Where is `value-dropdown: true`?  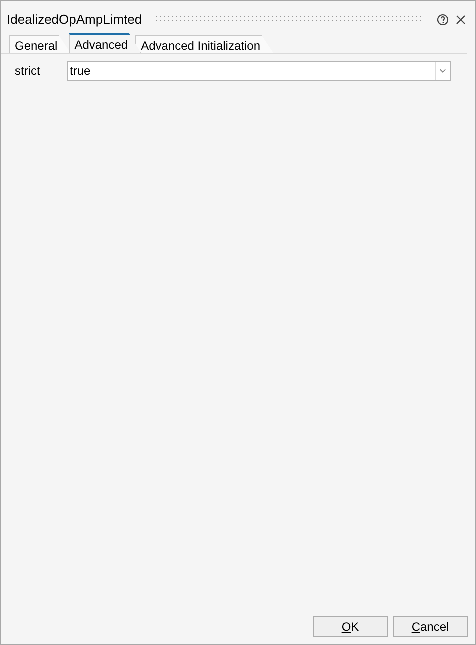
value-dropdown: true is located at coordinates (259, 71).